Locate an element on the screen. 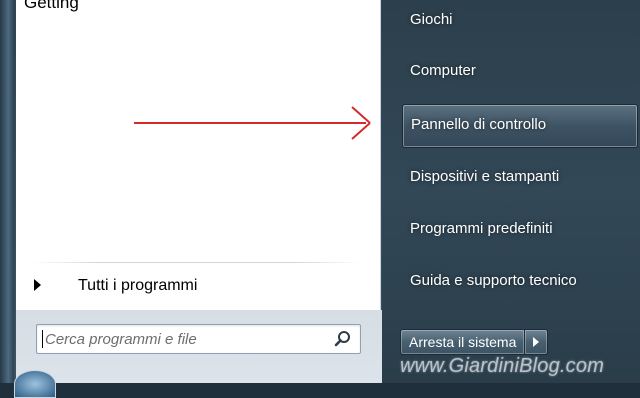 This screenshot has width=640, height=398. right-item-label: Dispositivi e stampanti is located at coordinates (485, 176).